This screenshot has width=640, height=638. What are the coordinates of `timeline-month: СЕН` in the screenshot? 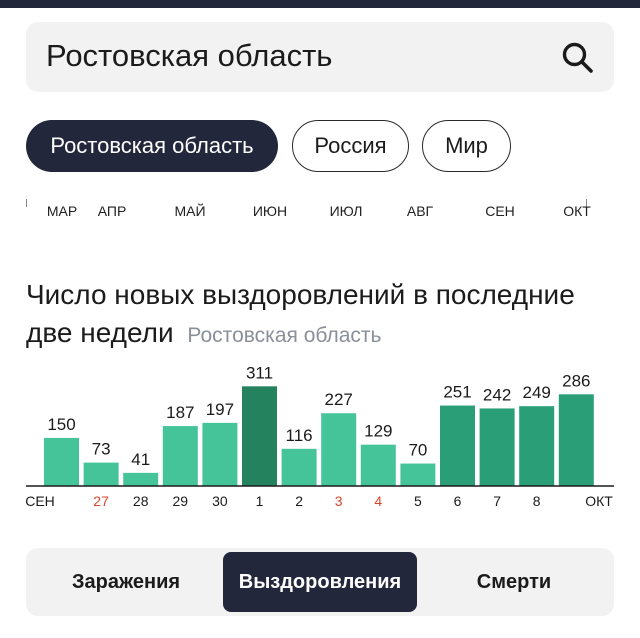 It's located at (500, 211).